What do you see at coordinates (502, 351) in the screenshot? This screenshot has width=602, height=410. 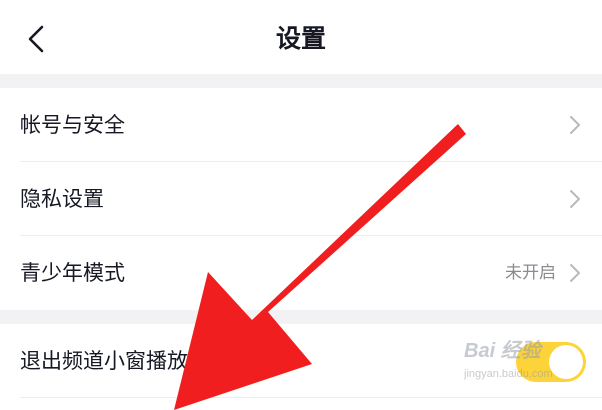 I see `watermark-text: Bai 经验` at bounding box center [502, 351].